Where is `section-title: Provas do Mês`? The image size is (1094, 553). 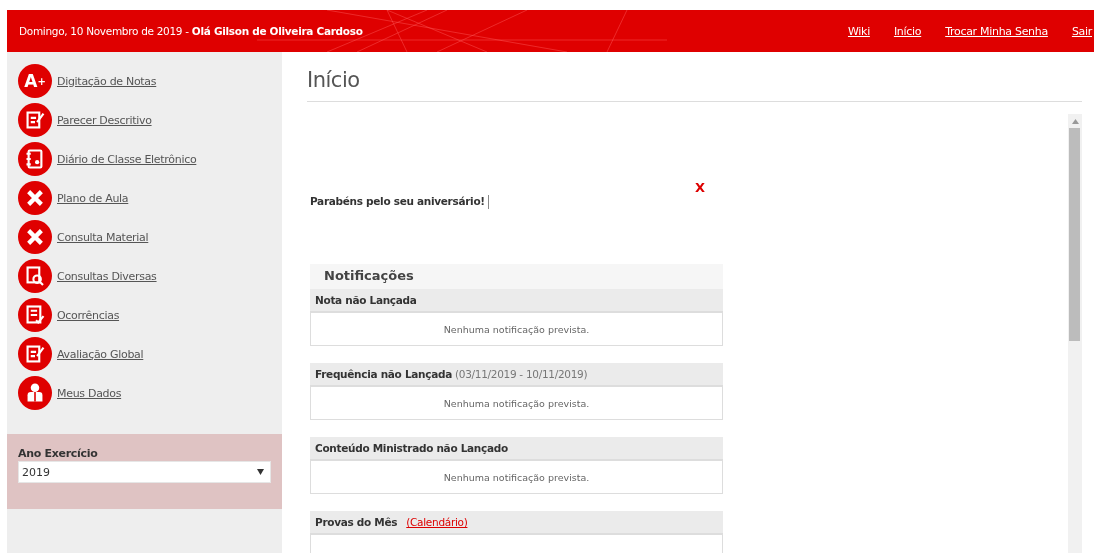 section-title: Provas do Mês is located at coordinates (356, 522).